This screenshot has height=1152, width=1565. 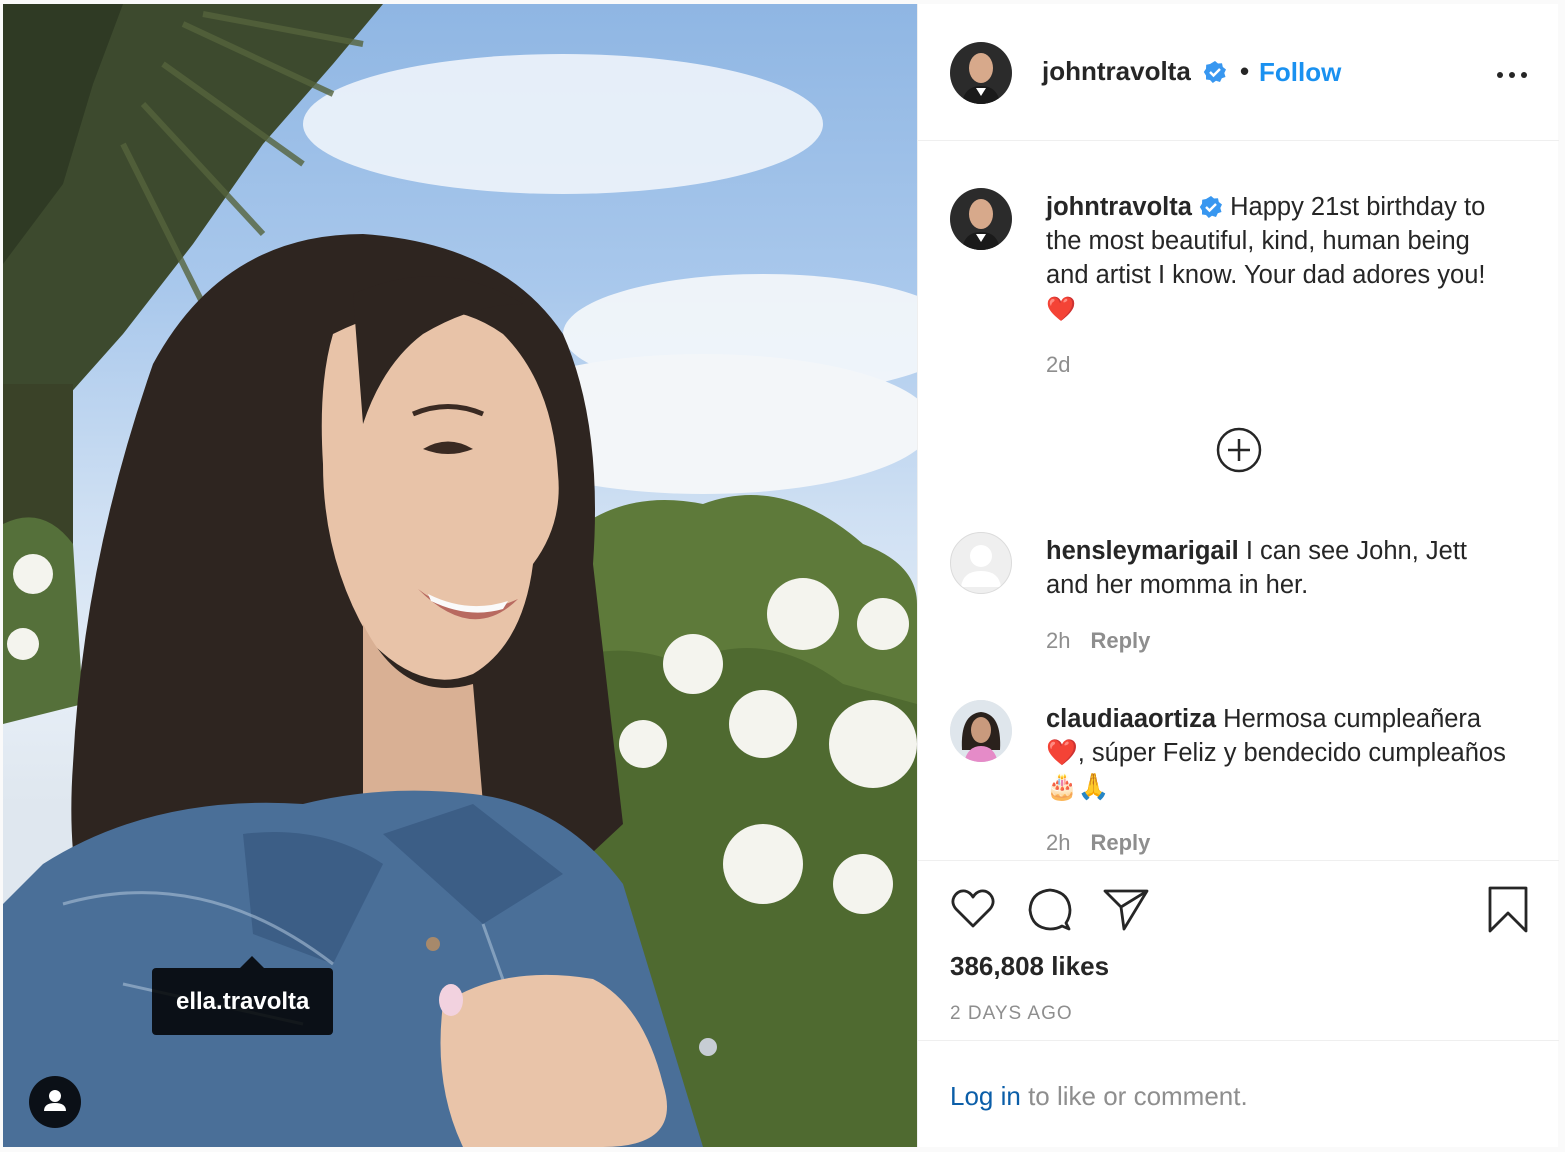 What do you see at coordinates (981, 731) in the screenshot?
I see `commenter-avatar` at bounding box center [981, 731].